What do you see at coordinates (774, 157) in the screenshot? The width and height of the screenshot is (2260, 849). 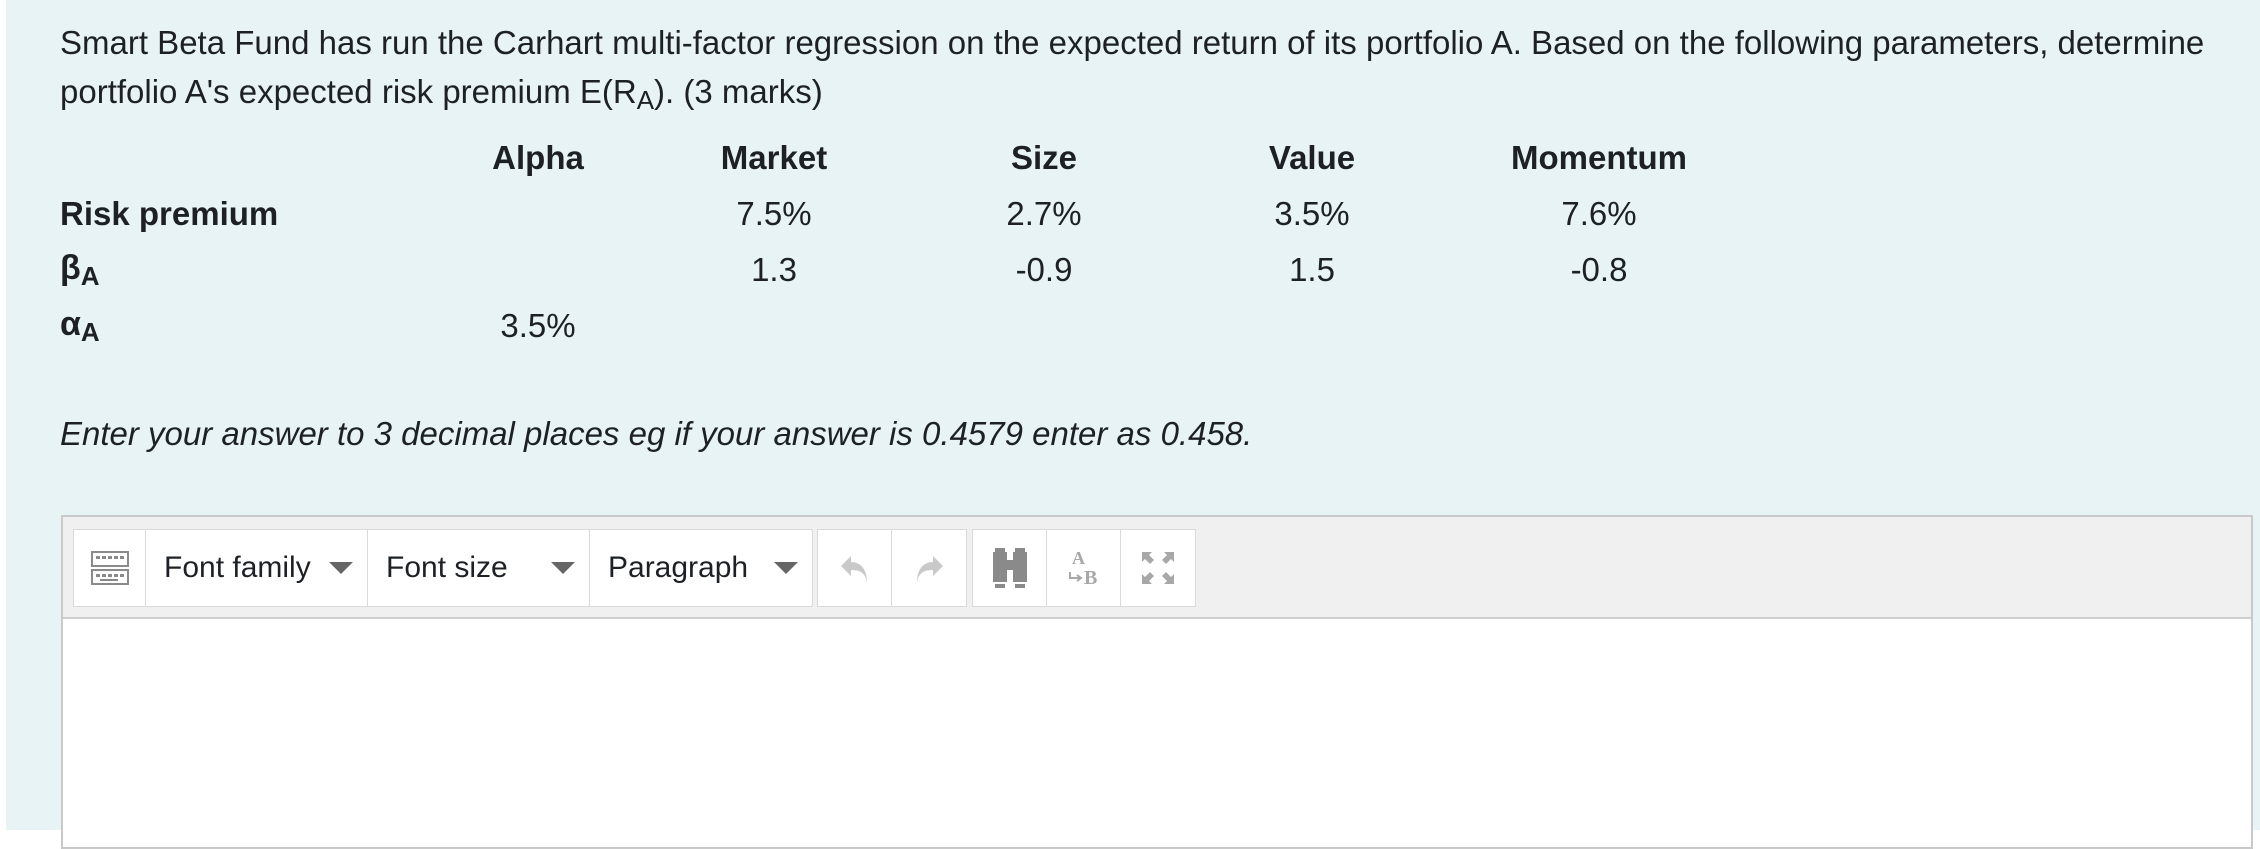 I see `header-market: Market` at bounding box center [774, 157].